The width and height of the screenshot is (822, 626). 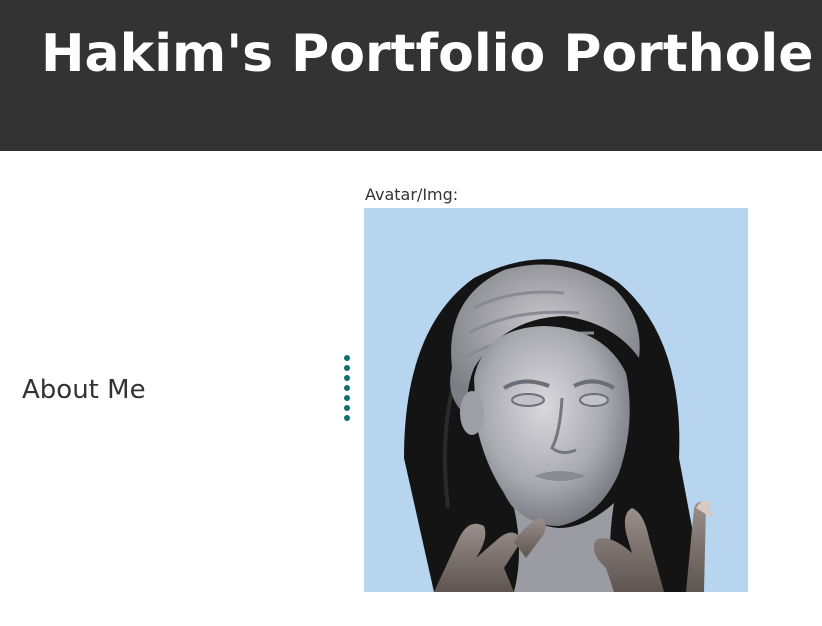 I want to click on vertical-dots-icon, so click(x=347, y=390).